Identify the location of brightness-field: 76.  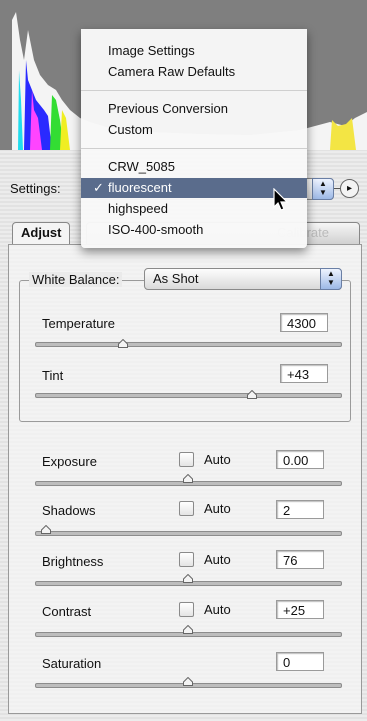
(300, 559).